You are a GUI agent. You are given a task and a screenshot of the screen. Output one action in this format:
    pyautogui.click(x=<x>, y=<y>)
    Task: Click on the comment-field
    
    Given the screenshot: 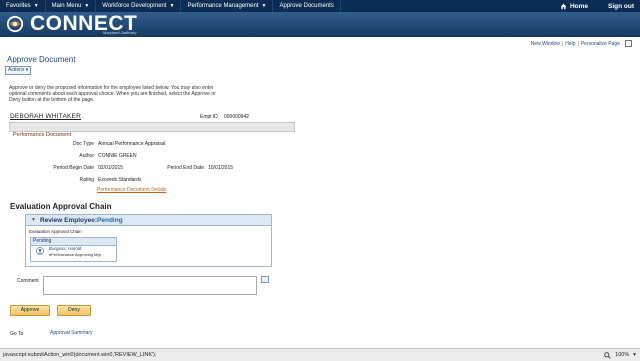 What is the action you would take?
    pyautogui.click(x=150, y=285)
    